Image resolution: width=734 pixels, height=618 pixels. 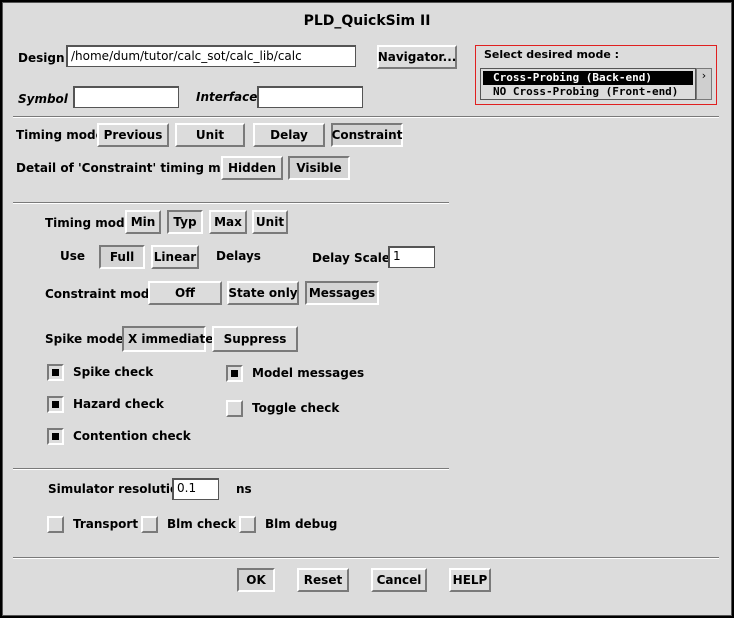 I want to click on hazard-check-checkbox, so click(x=55, y=404).